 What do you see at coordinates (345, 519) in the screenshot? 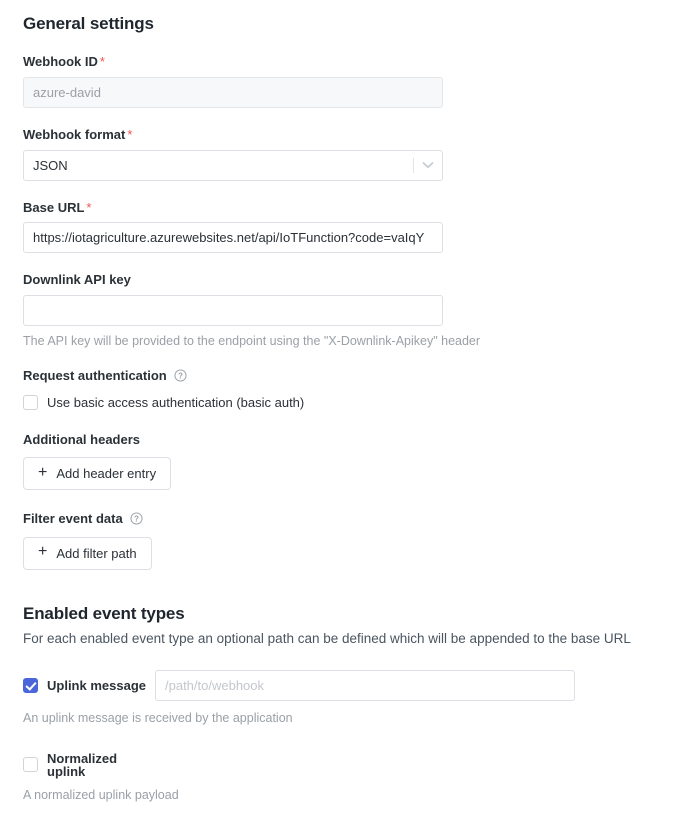
I see `filter-event-data-label: Filter event data ?` at bounding box center [345, 519].